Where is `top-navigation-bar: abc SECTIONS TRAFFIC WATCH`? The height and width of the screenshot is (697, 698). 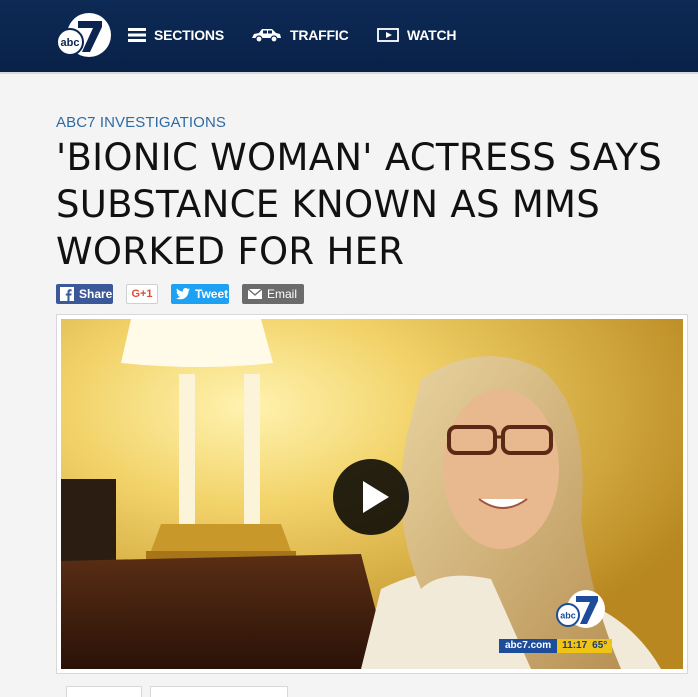 top-navigation-bar: abc SECTIONS TRAFFIC WATCH is located at coordinates (349, 37).